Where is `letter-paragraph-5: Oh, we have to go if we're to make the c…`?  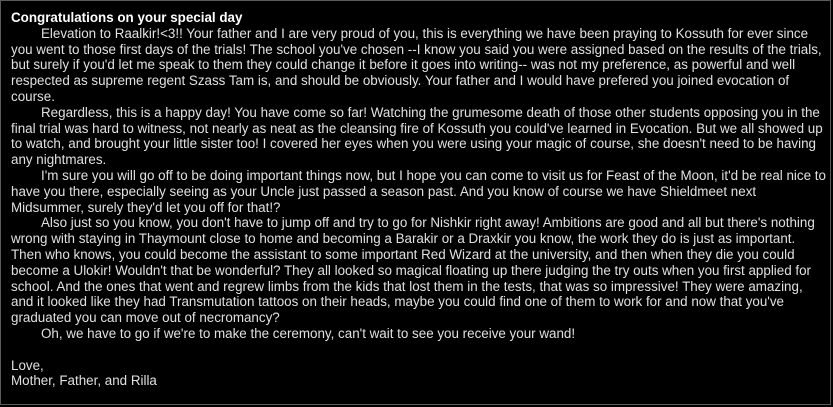
letter-paragraph-5: Oh, we have to go if we're to make the c… is located at coordinates (308, 333).